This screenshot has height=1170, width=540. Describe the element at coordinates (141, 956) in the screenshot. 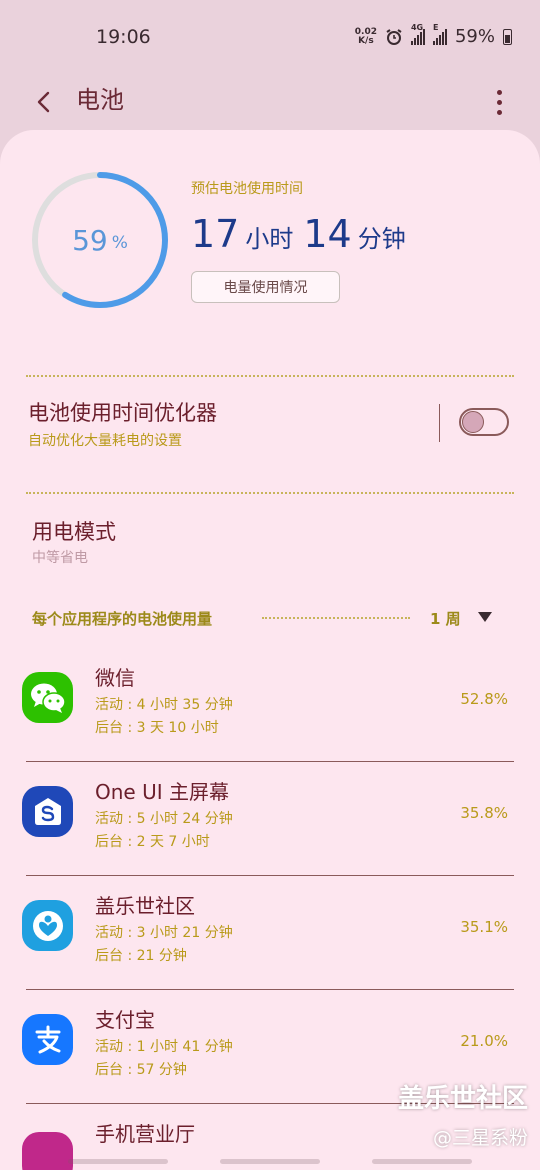

I see `app-background-time: 后台 : 21 分钟` at that location.